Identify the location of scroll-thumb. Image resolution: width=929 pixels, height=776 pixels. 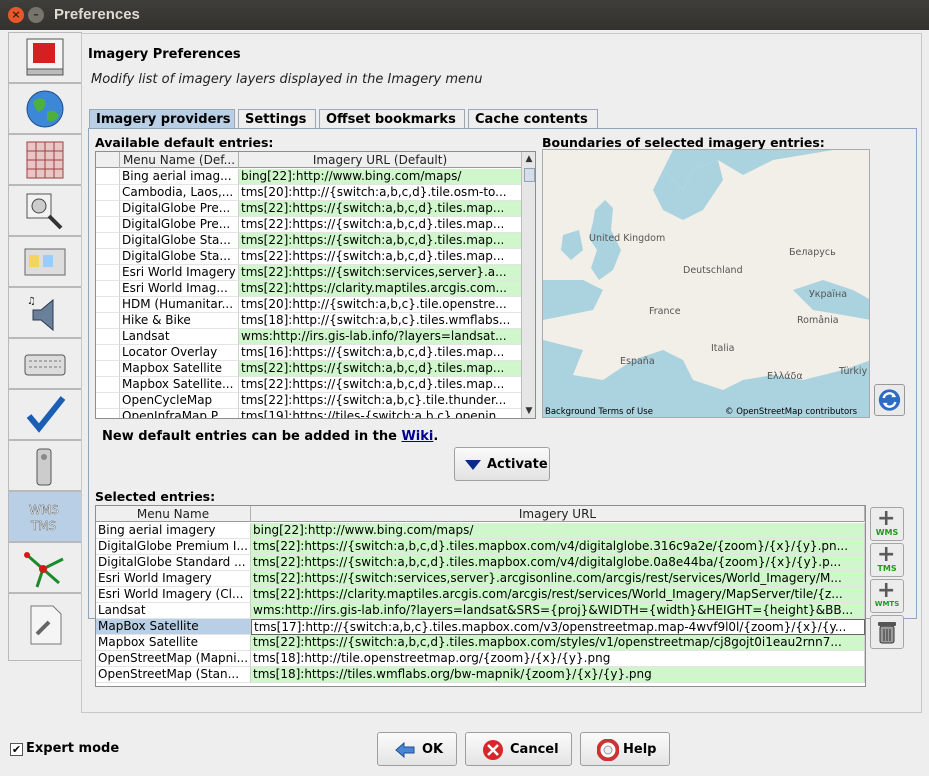
(529, 175).